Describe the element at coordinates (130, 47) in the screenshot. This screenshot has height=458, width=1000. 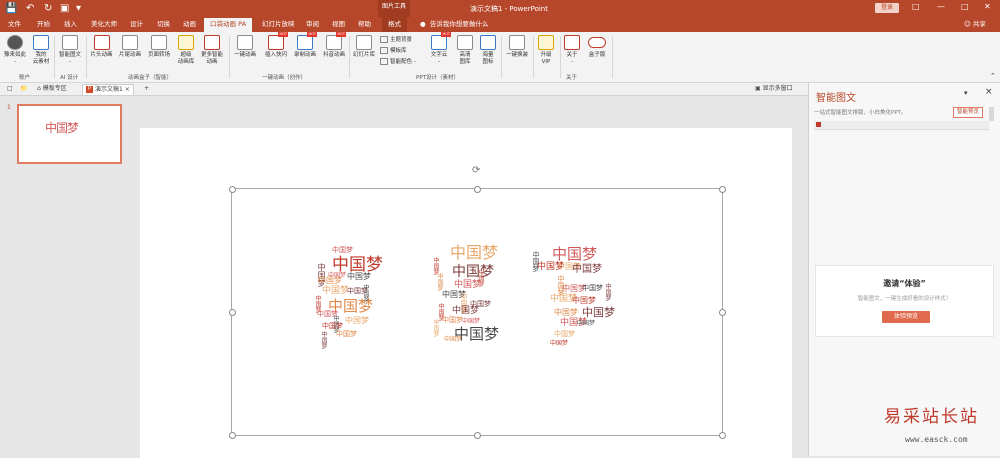
I see `outro-animation-button: 片尾动画` at that location.